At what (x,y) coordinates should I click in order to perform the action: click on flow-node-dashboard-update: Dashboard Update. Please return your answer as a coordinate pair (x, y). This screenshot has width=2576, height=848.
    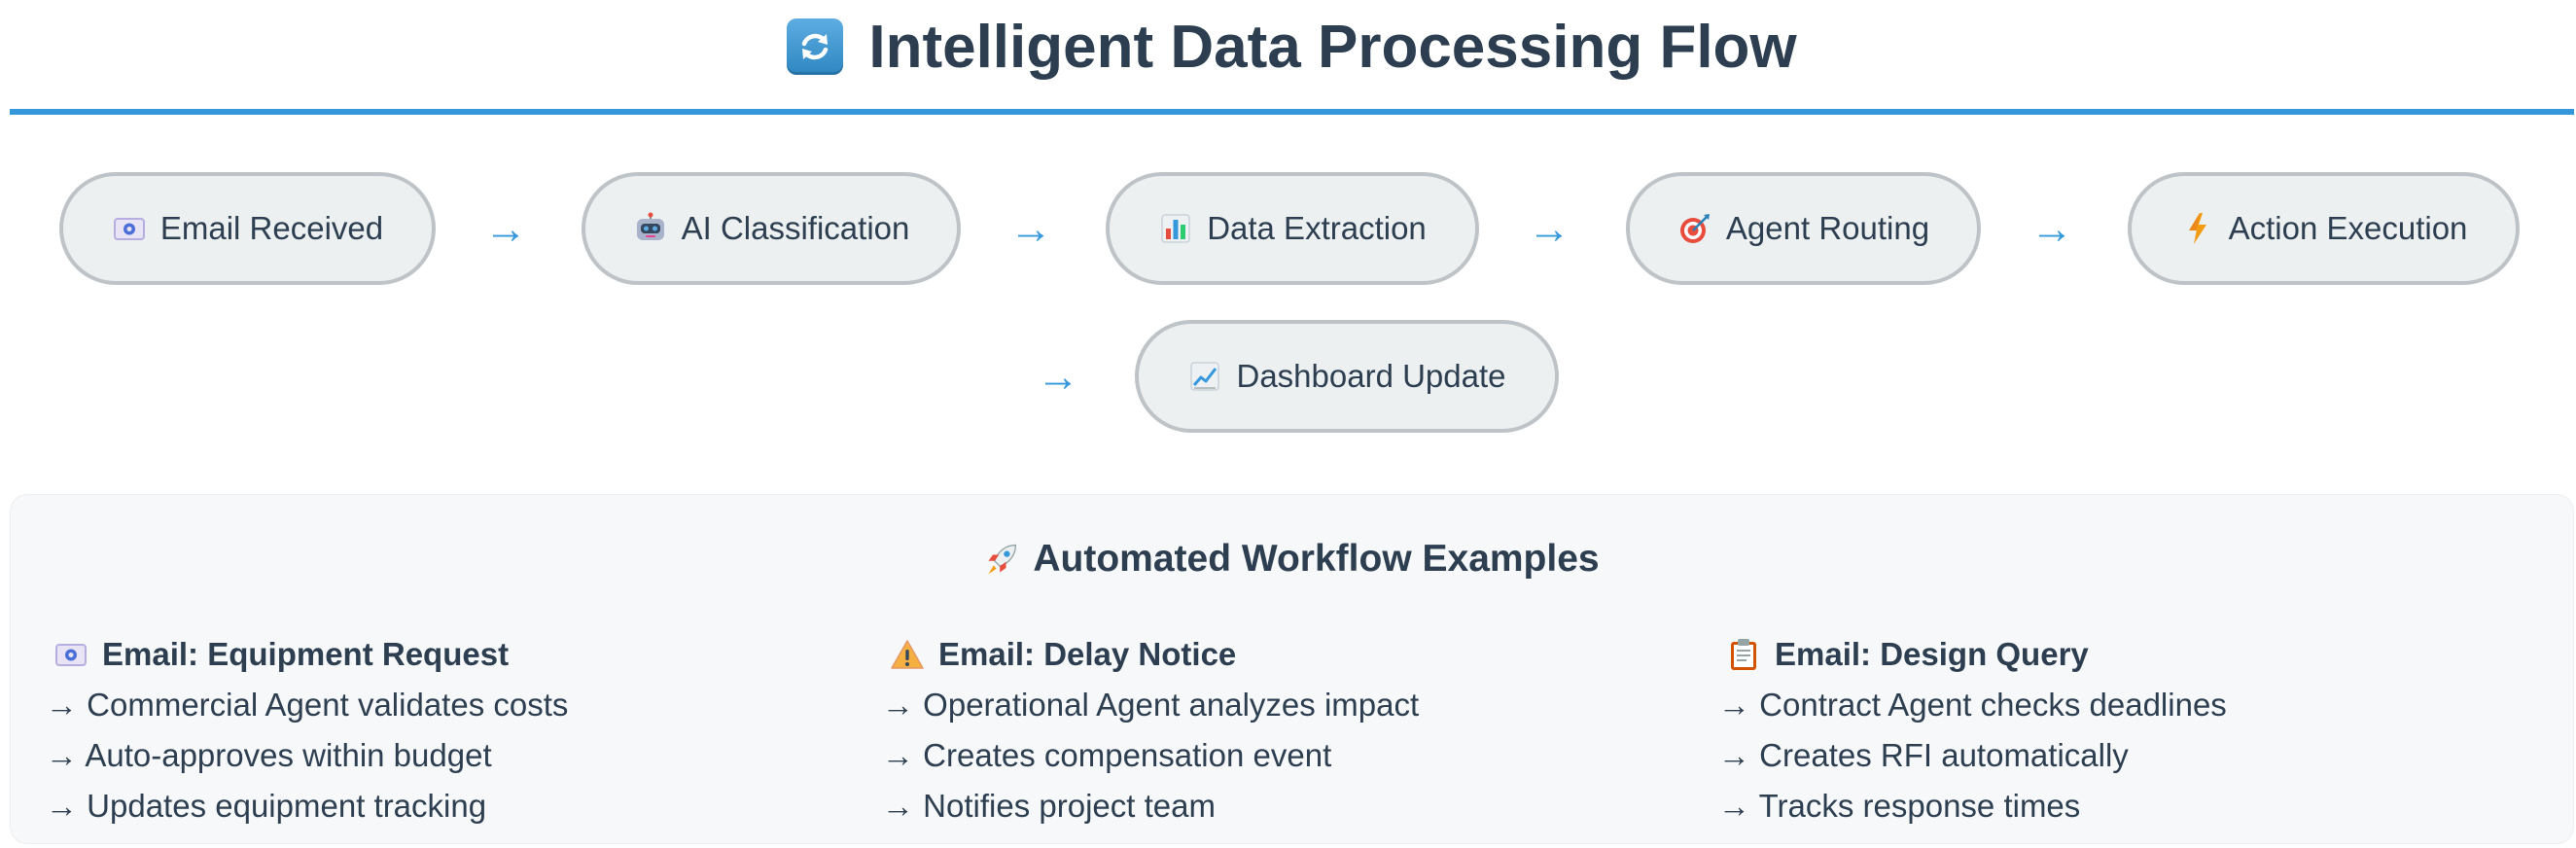
    Looking at the image, I should click on (1347, 377).